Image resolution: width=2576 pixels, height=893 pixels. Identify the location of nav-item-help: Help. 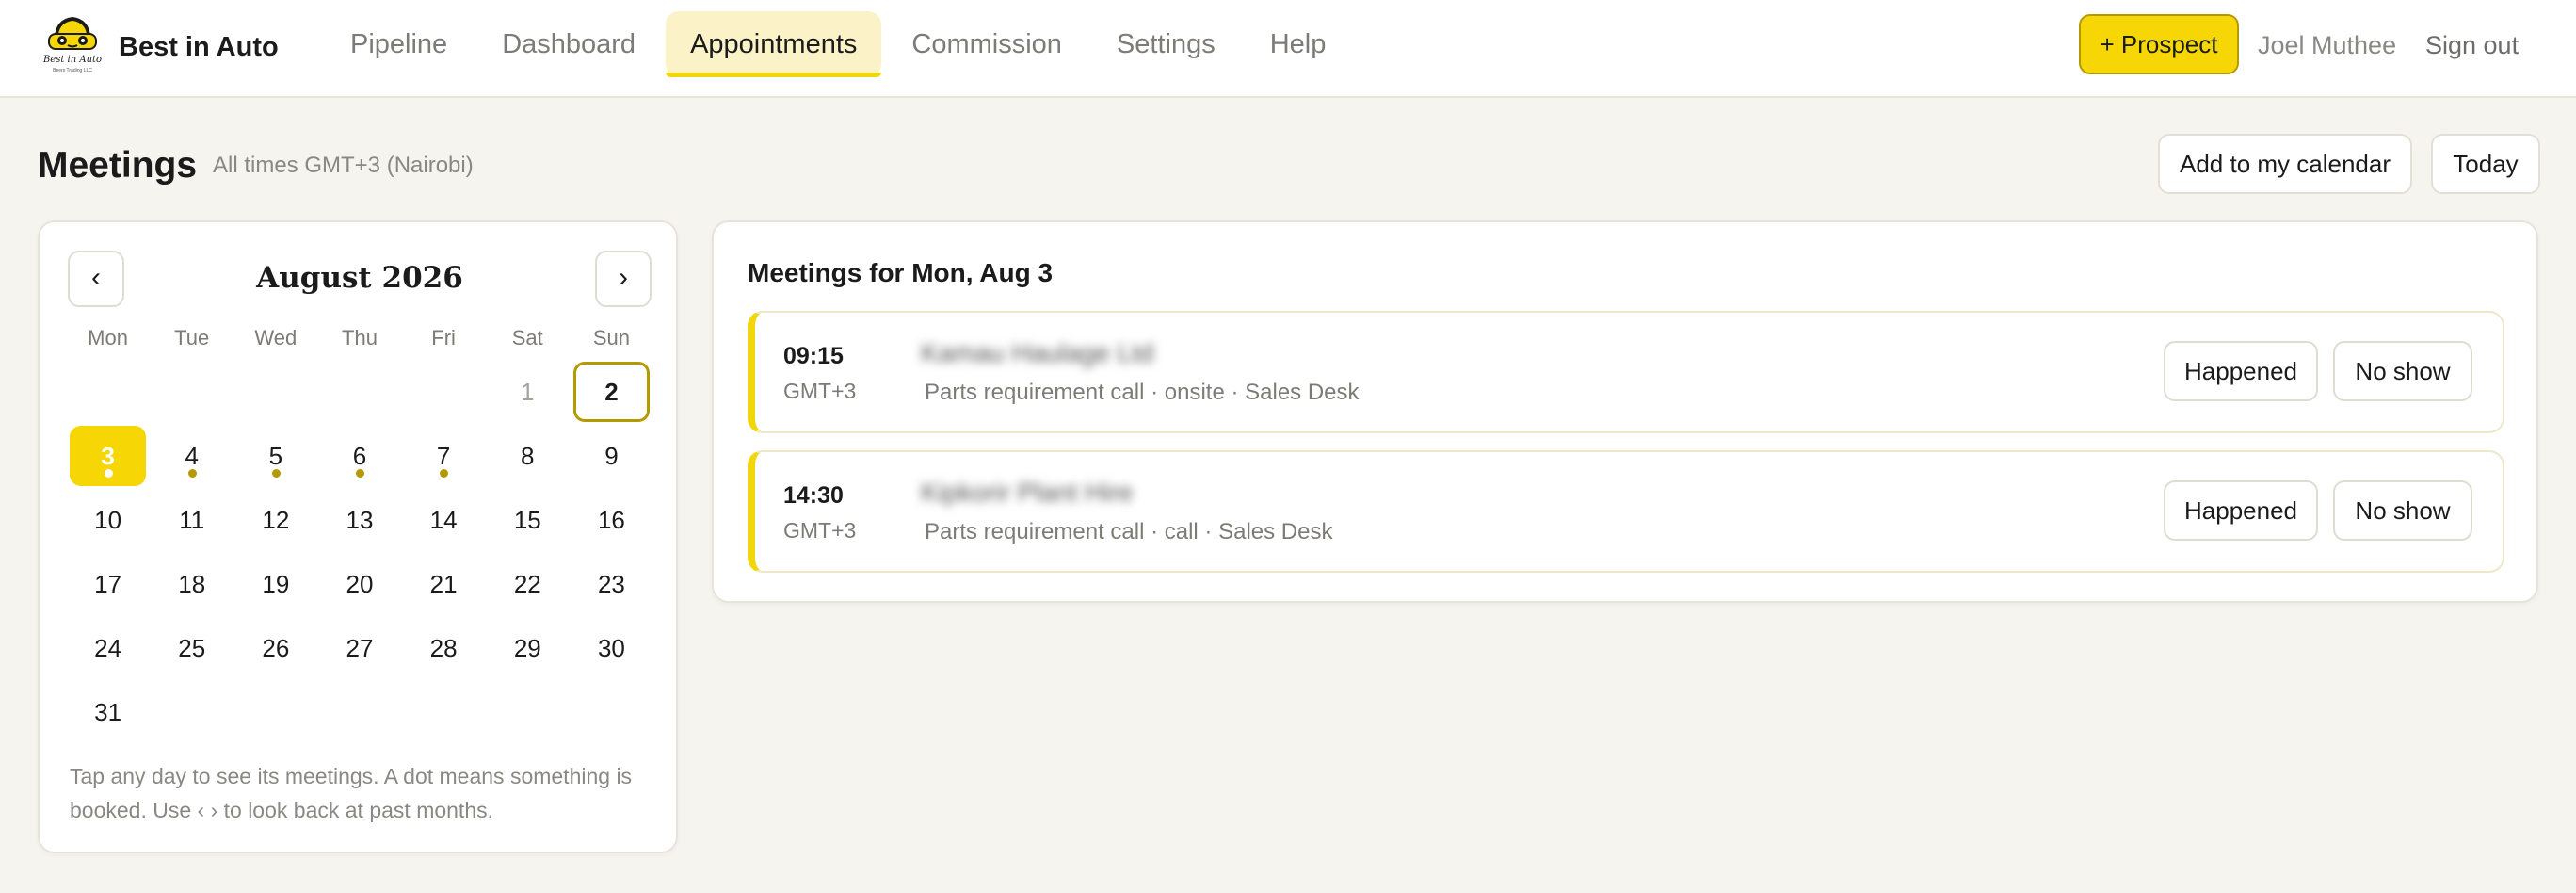
(1298, 44).